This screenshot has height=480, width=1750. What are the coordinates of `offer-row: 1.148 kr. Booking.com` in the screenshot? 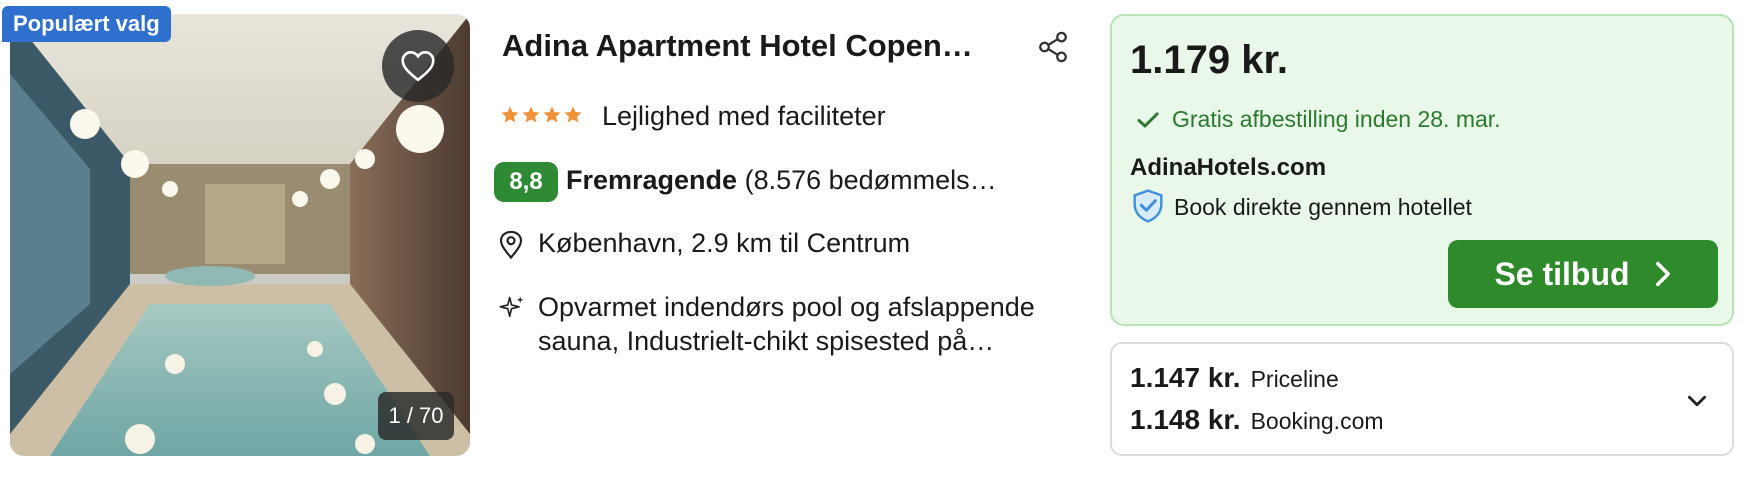 It's located at (1257, 420).